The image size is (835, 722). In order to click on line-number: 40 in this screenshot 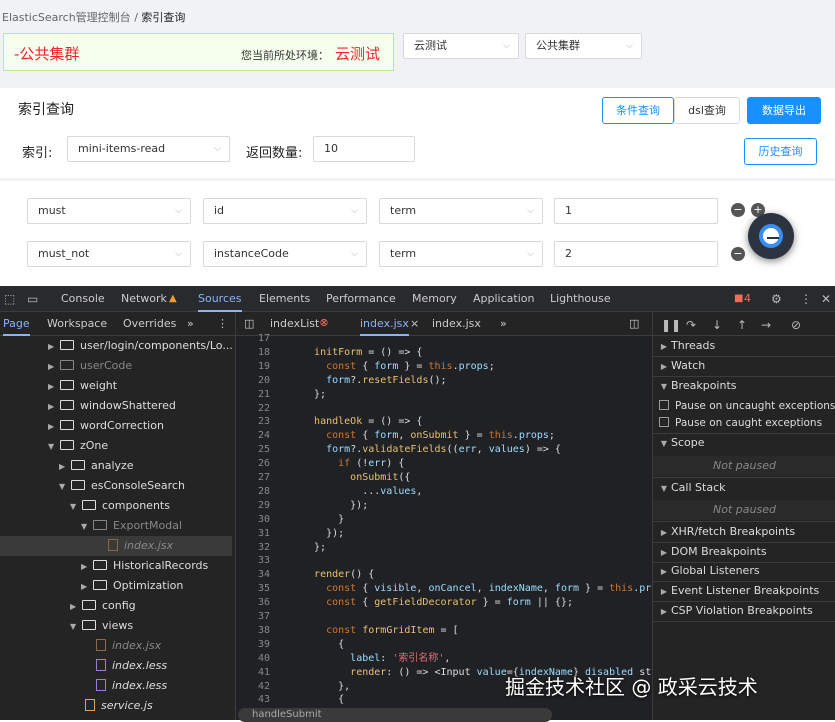, I will do `click(253, 658)`.